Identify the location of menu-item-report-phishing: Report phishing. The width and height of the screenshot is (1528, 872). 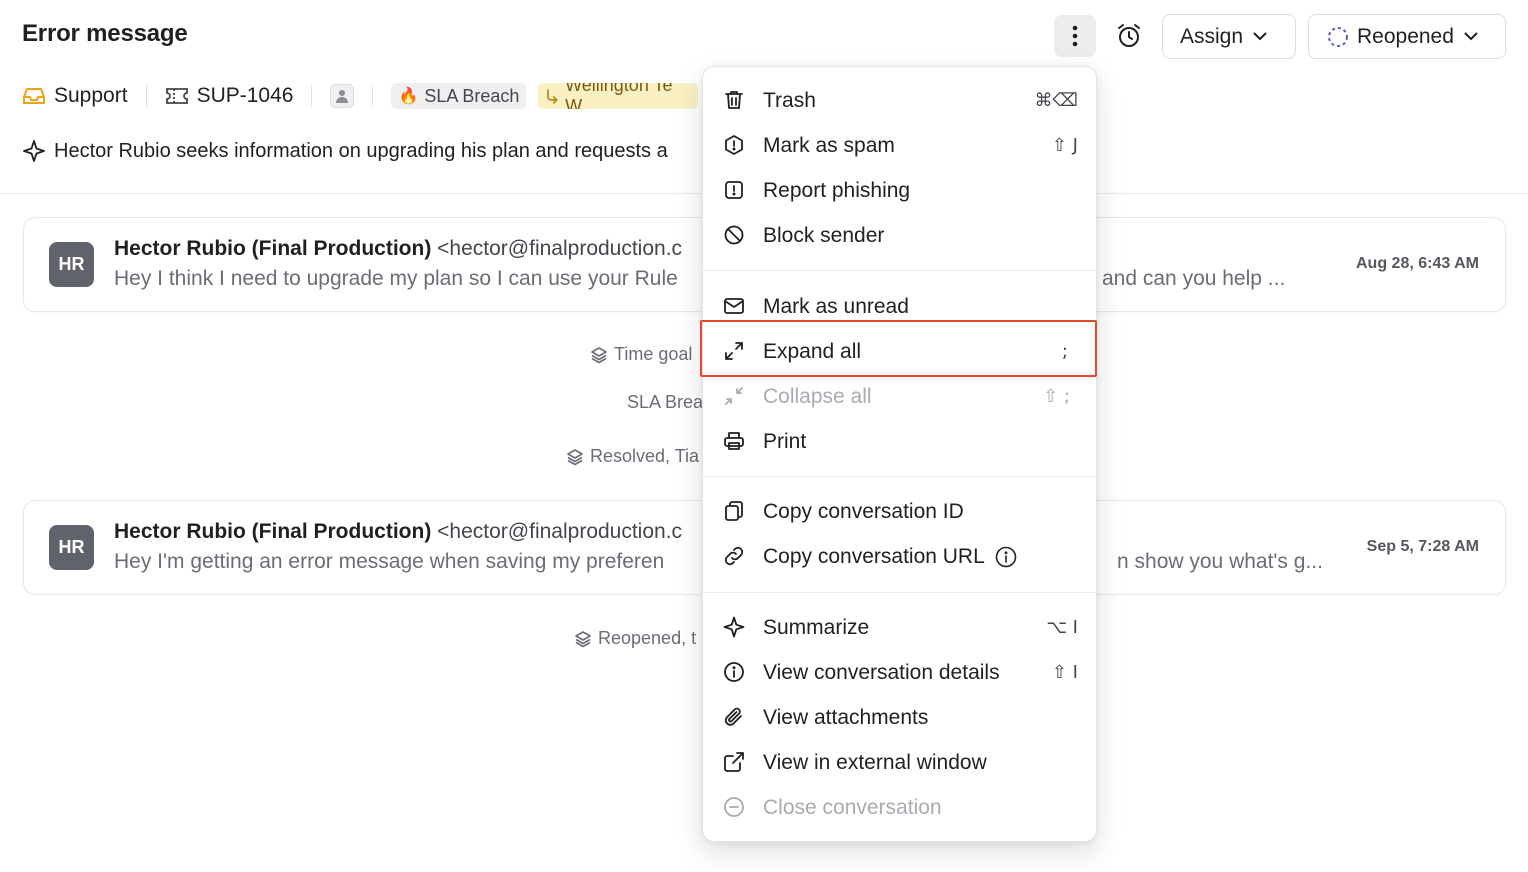
(899, 190).